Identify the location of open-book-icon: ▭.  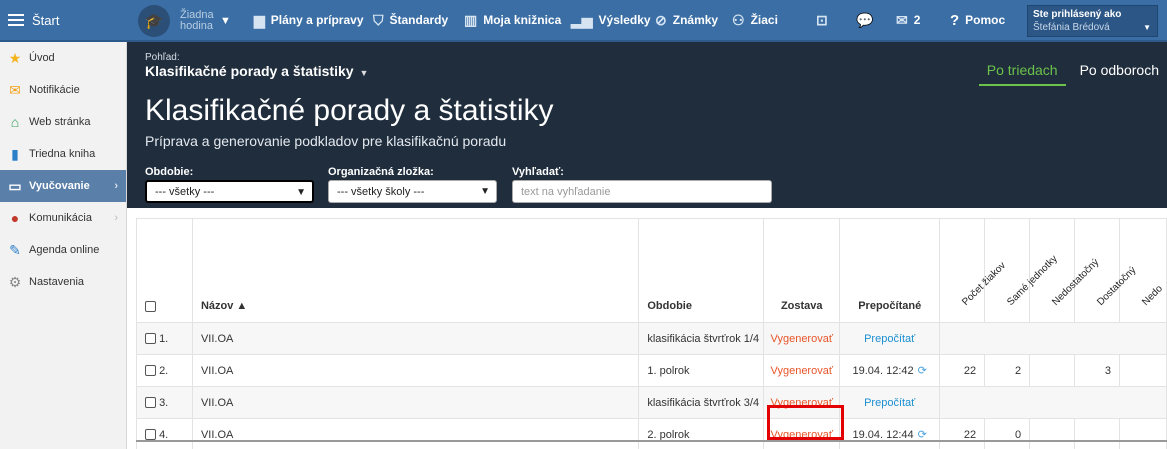
(15, 185).